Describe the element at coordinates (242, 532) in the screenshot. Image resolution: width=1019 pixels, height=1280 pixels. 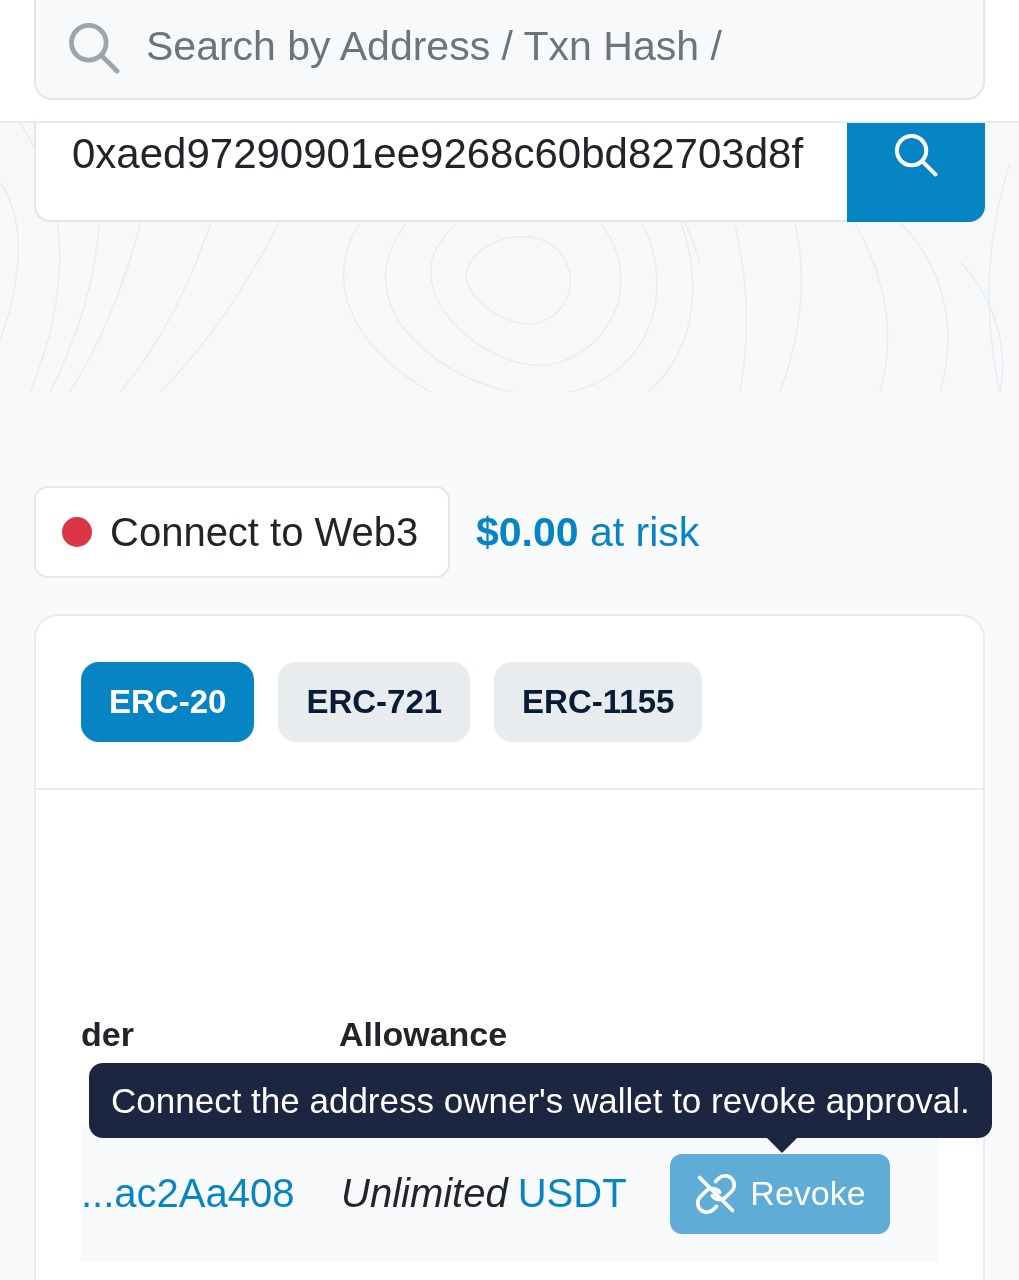
I see `connect-button: Connect to Web3` at that location.